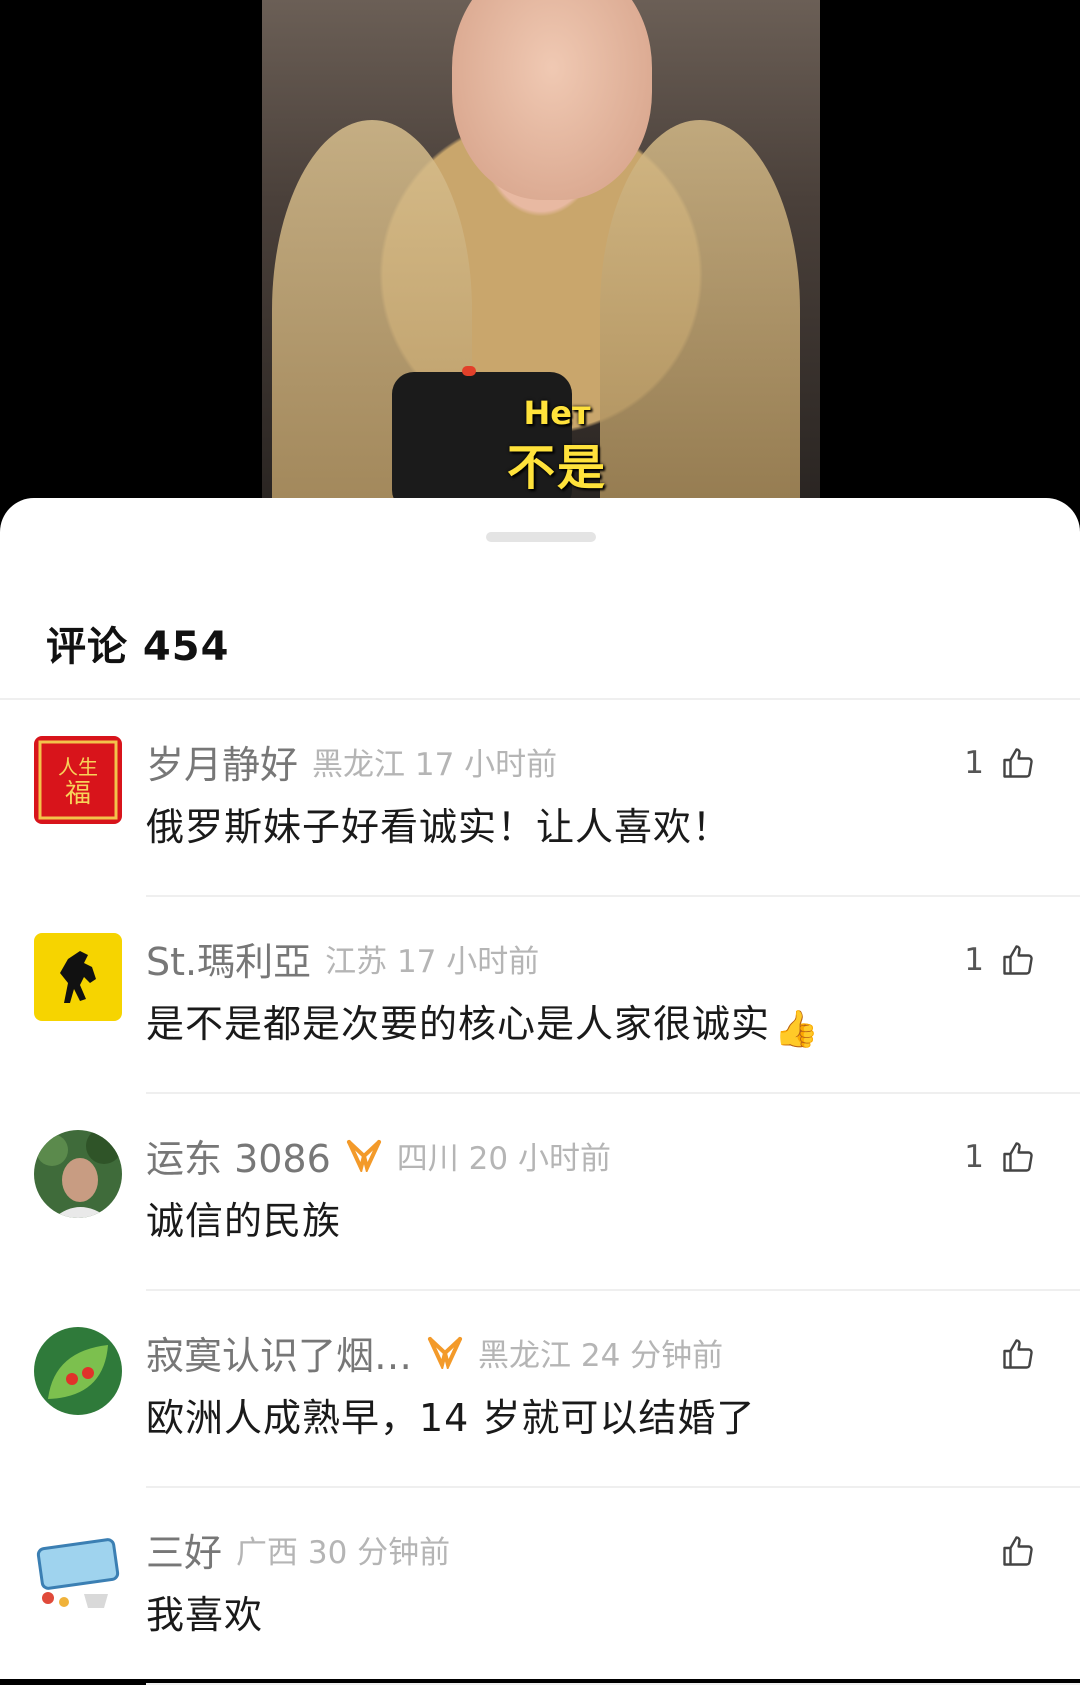 The height and width of the screenshot is (1685, 1080). What do you see at coordinates (78, 1568) in the screenshot?
I see `cartoon-sign-avatar` at bounding box center [78, 1568].